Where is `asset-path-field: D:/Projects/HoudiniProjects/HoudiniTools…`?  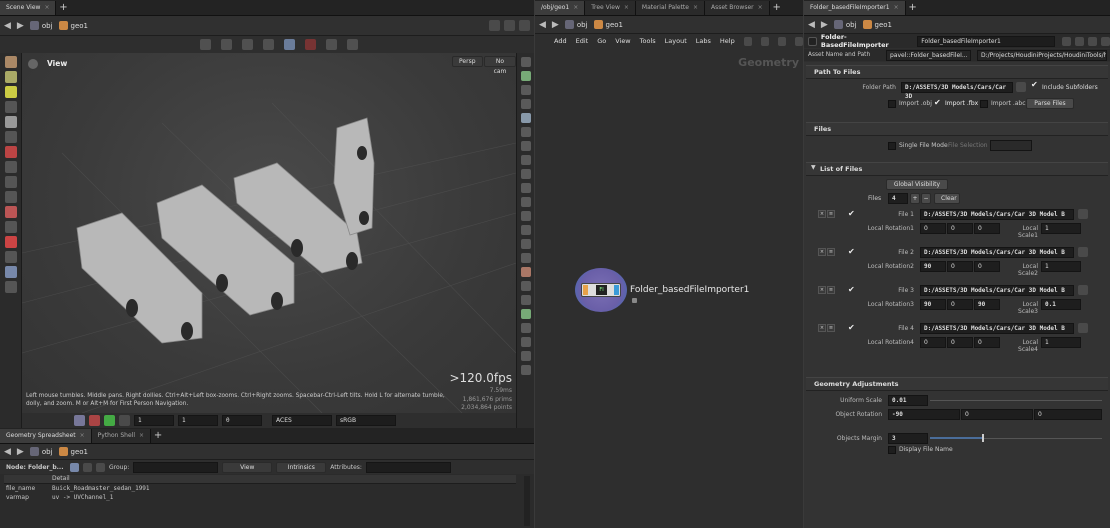
asset-path-field: D:/Projects/HoudiniProjects/HoudiniTools… is located at coordinates (1042, 55).